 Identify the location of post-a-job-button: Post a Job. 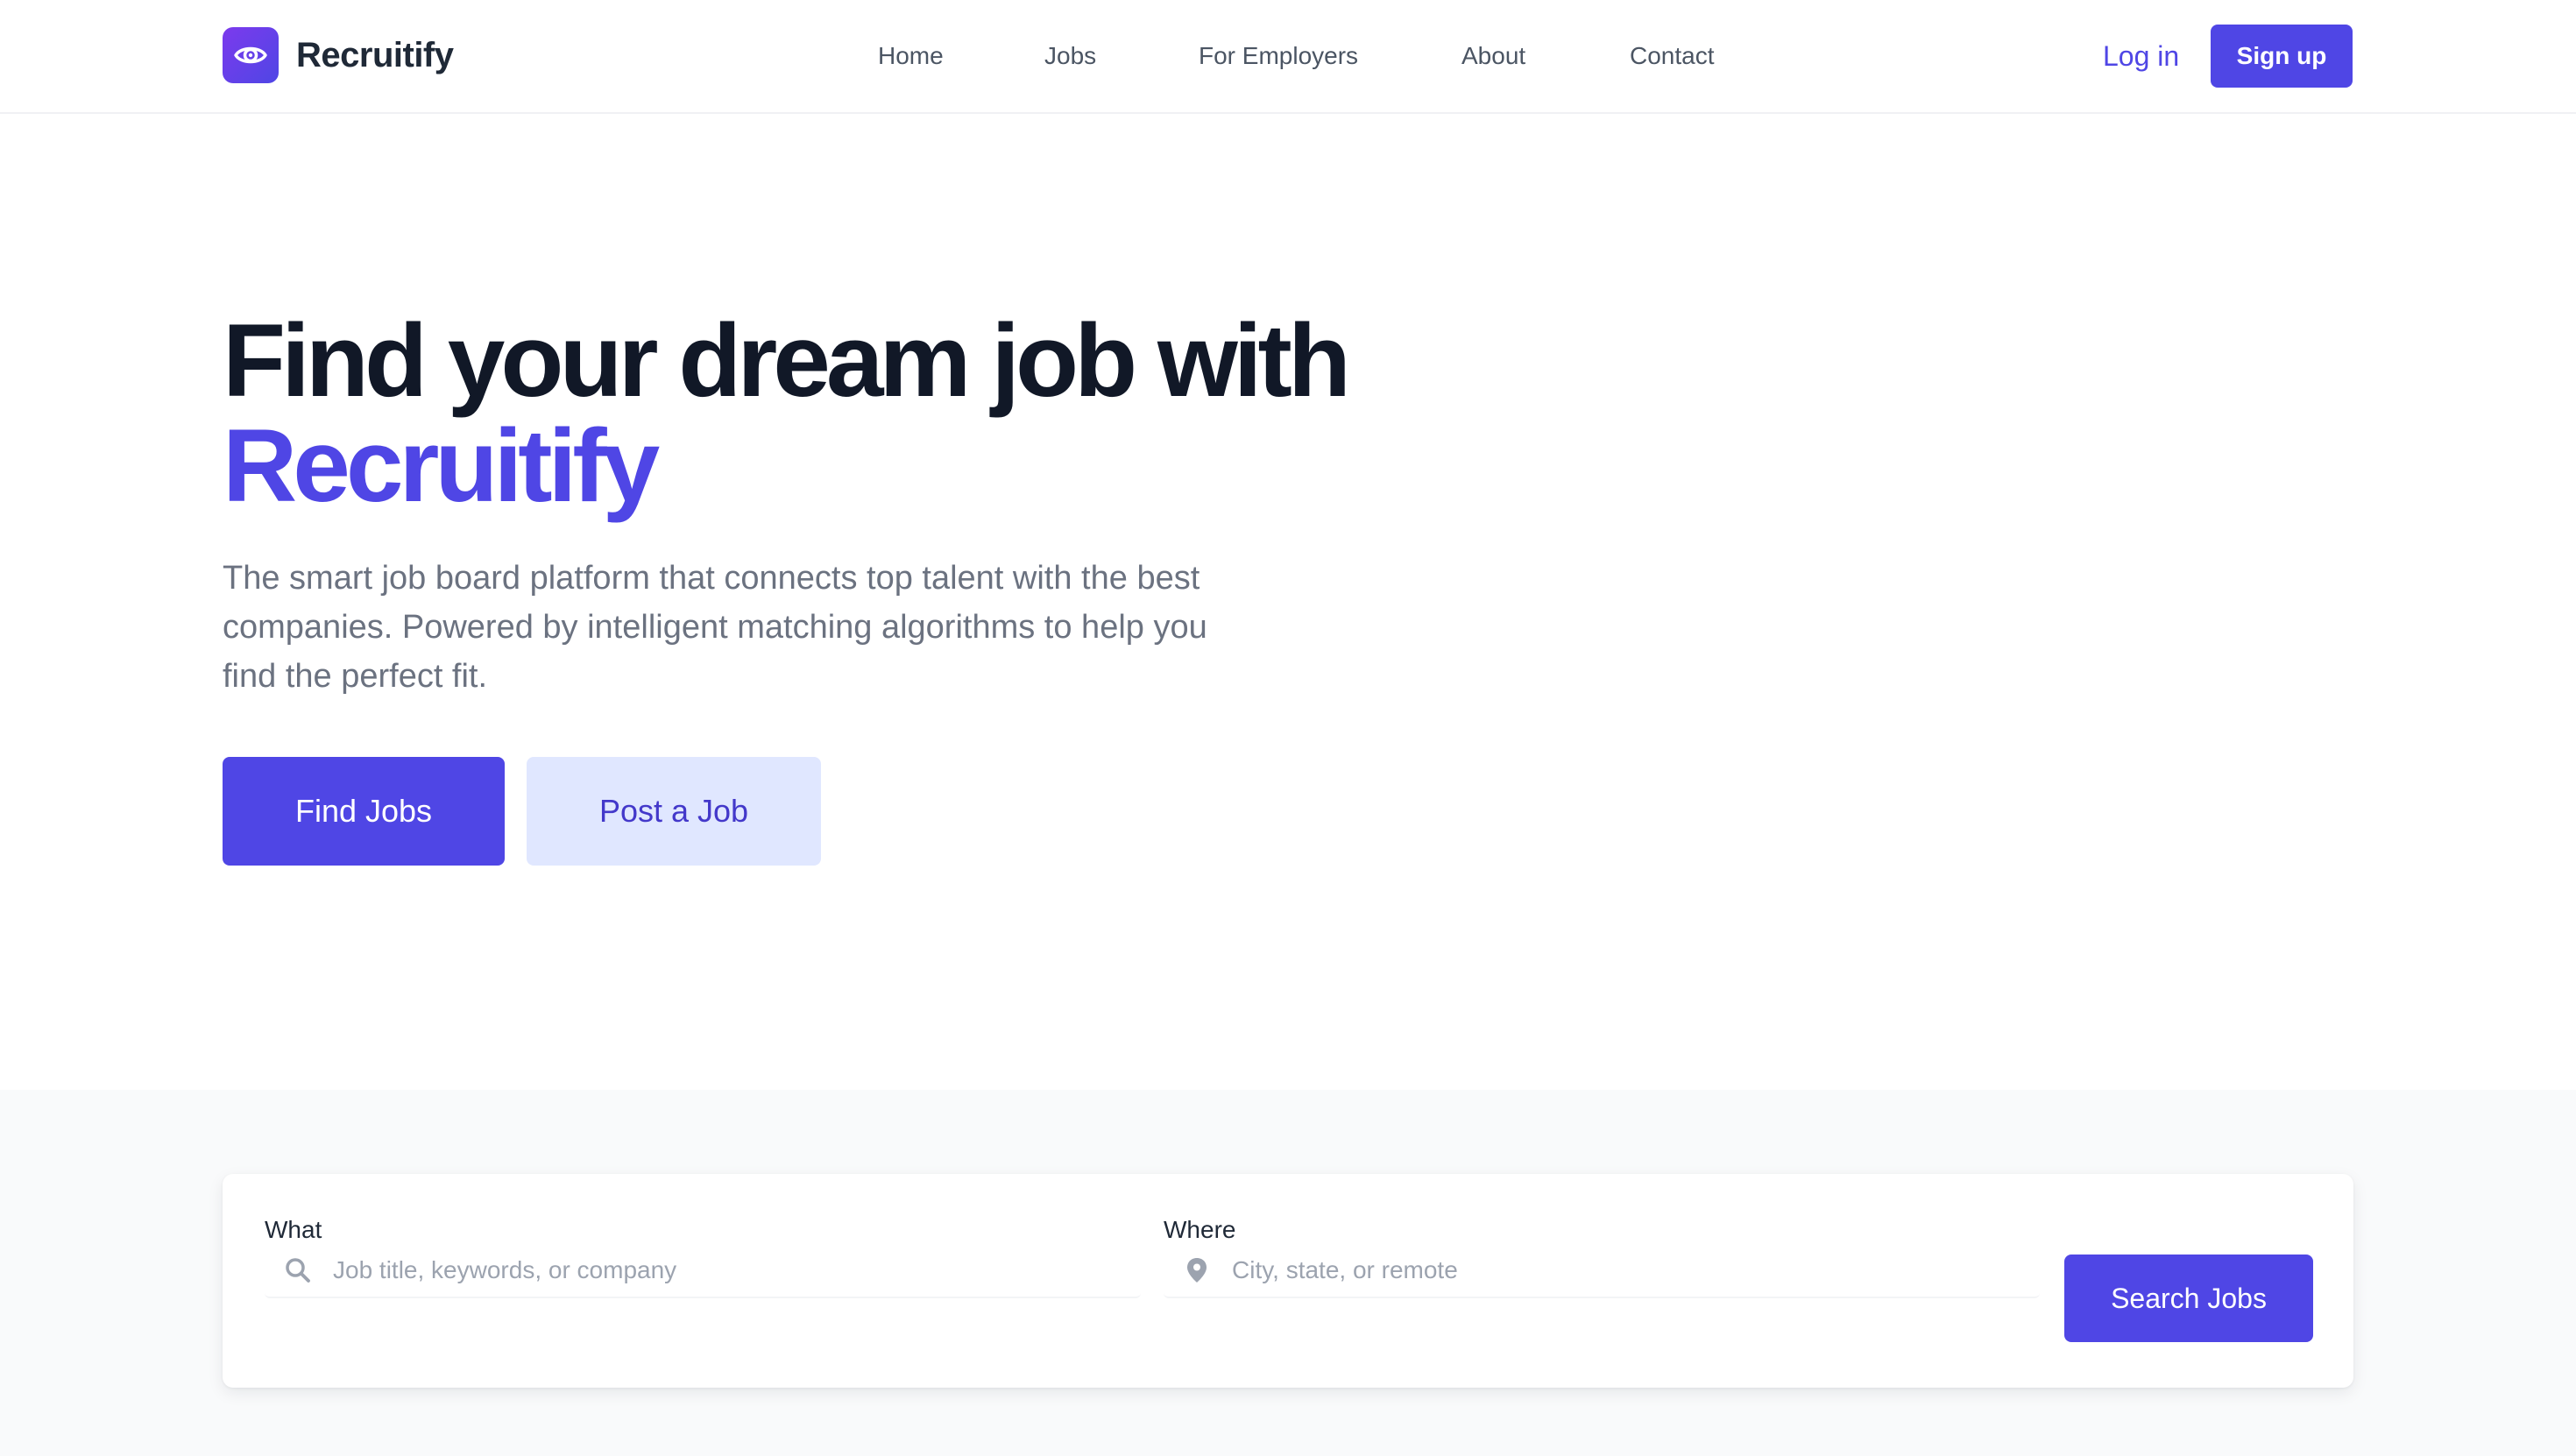
(674, 811).